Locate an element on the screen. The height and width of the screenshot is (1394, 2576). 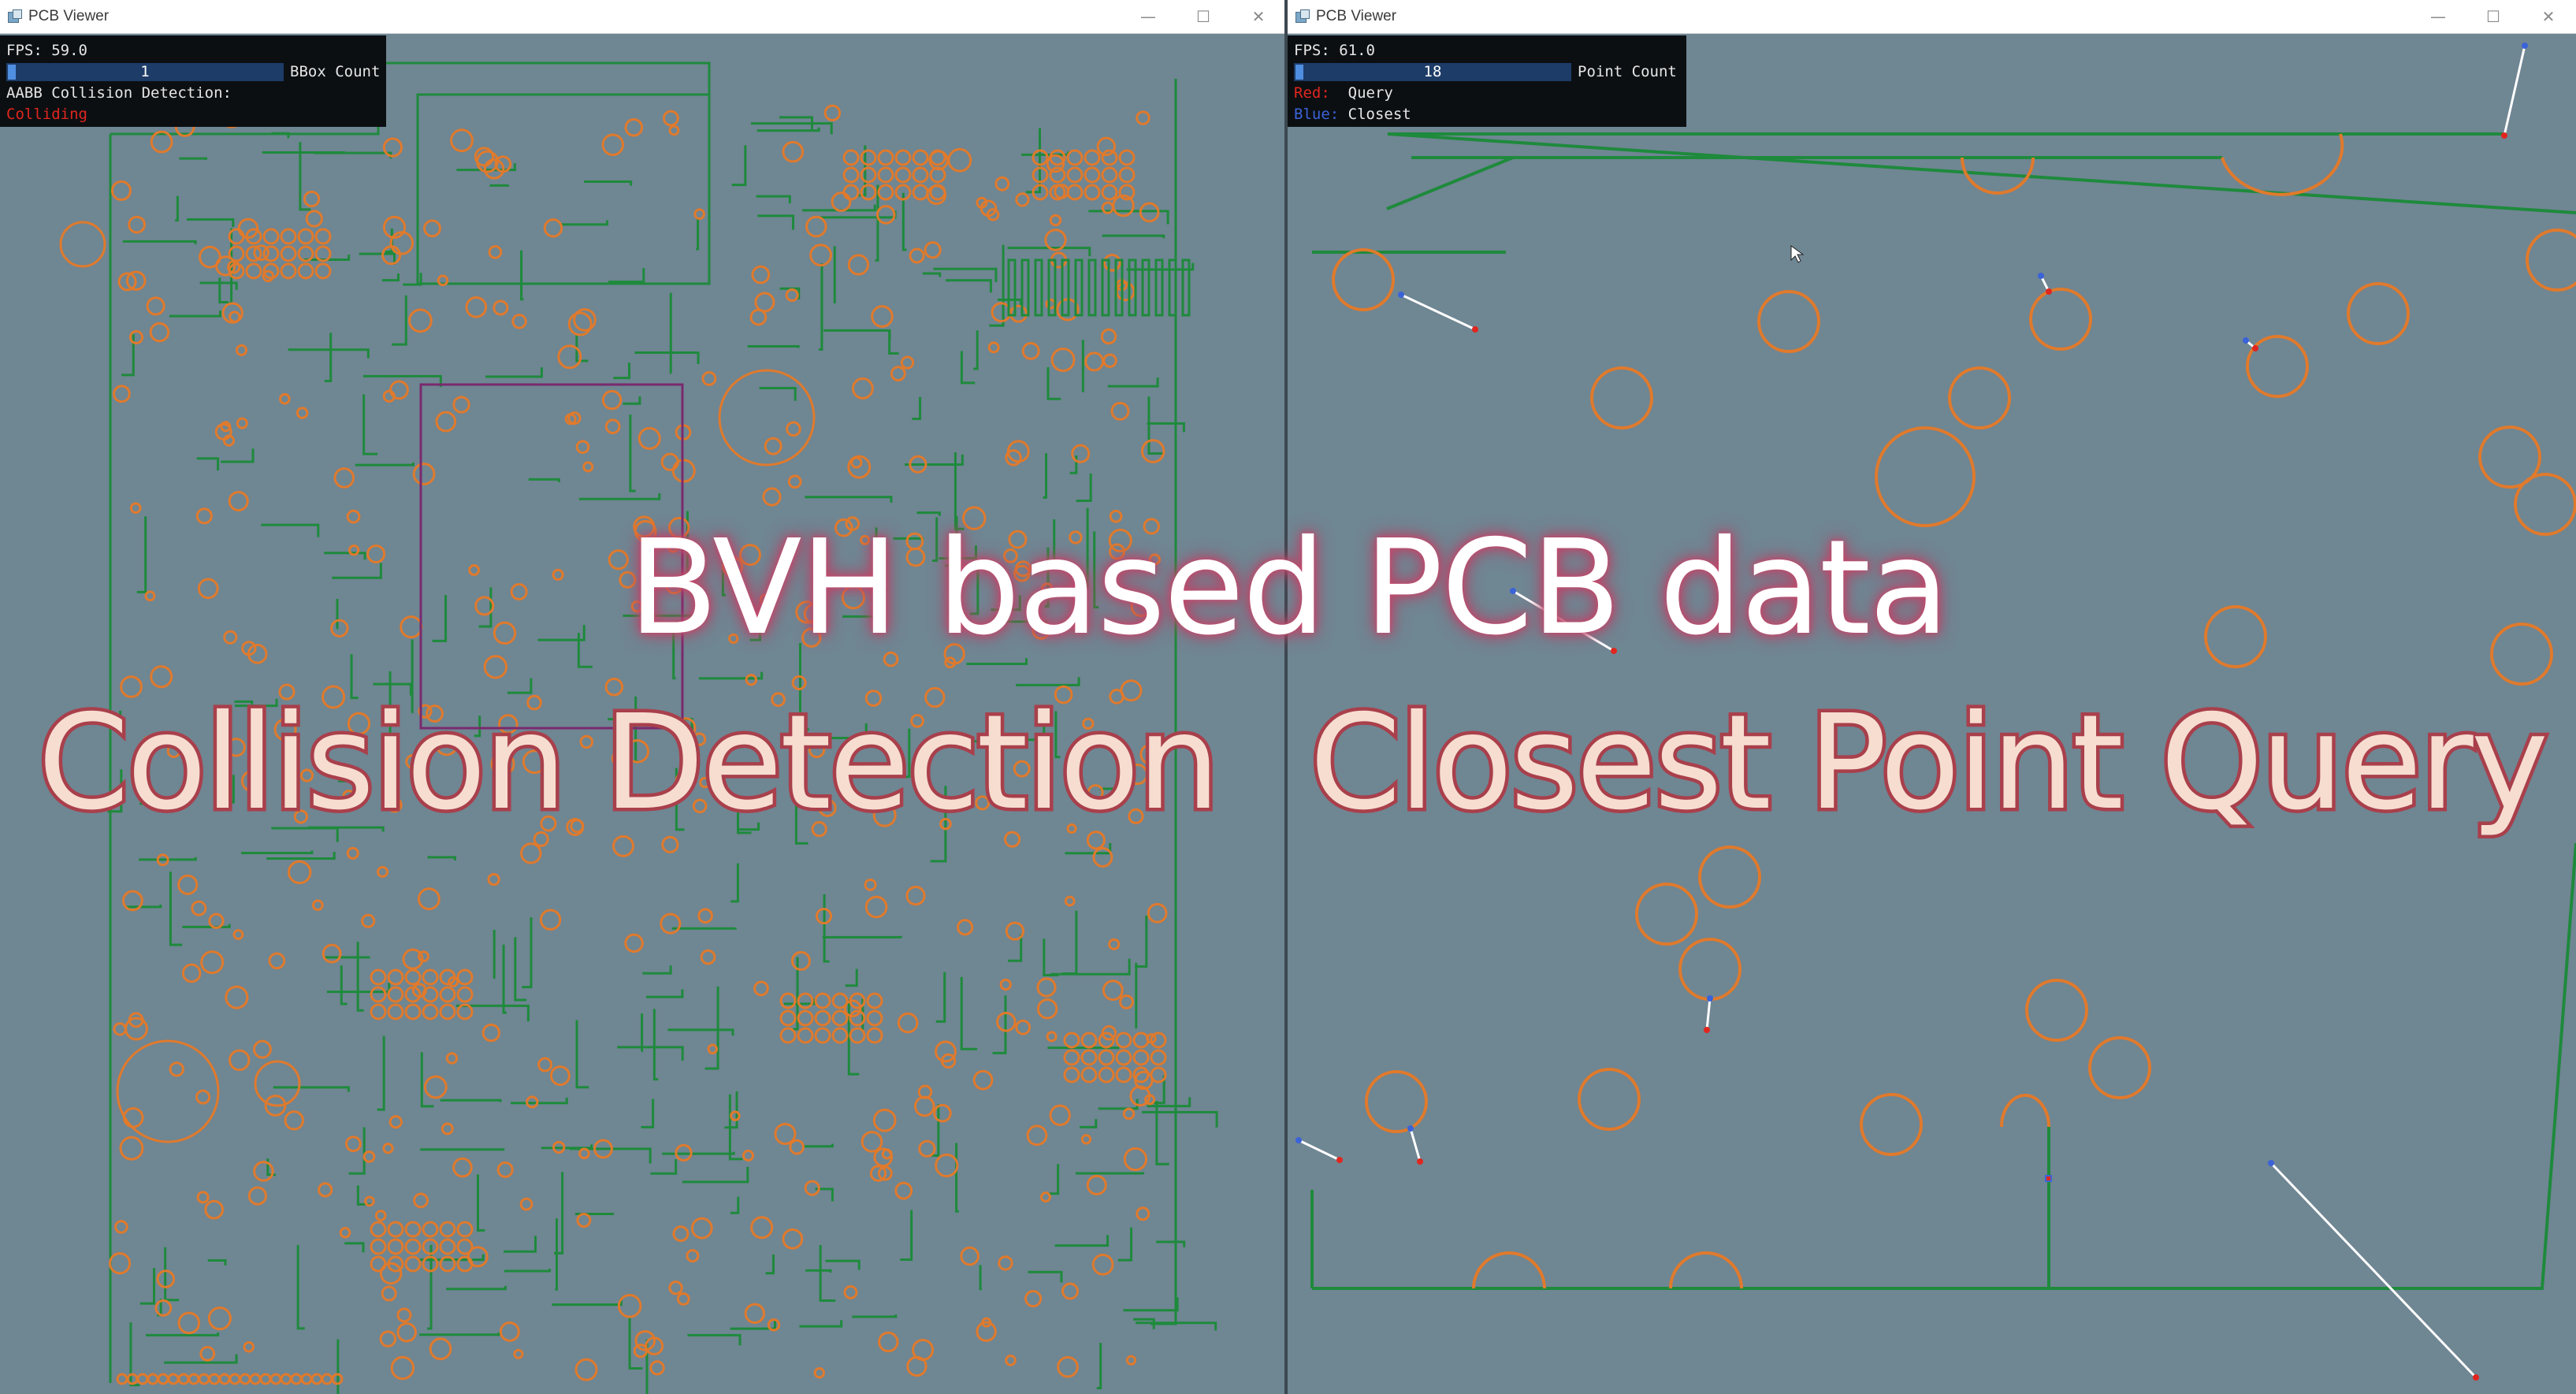
bbox-count-slider: 1 BBox Count is located at coordinates (193, 72).